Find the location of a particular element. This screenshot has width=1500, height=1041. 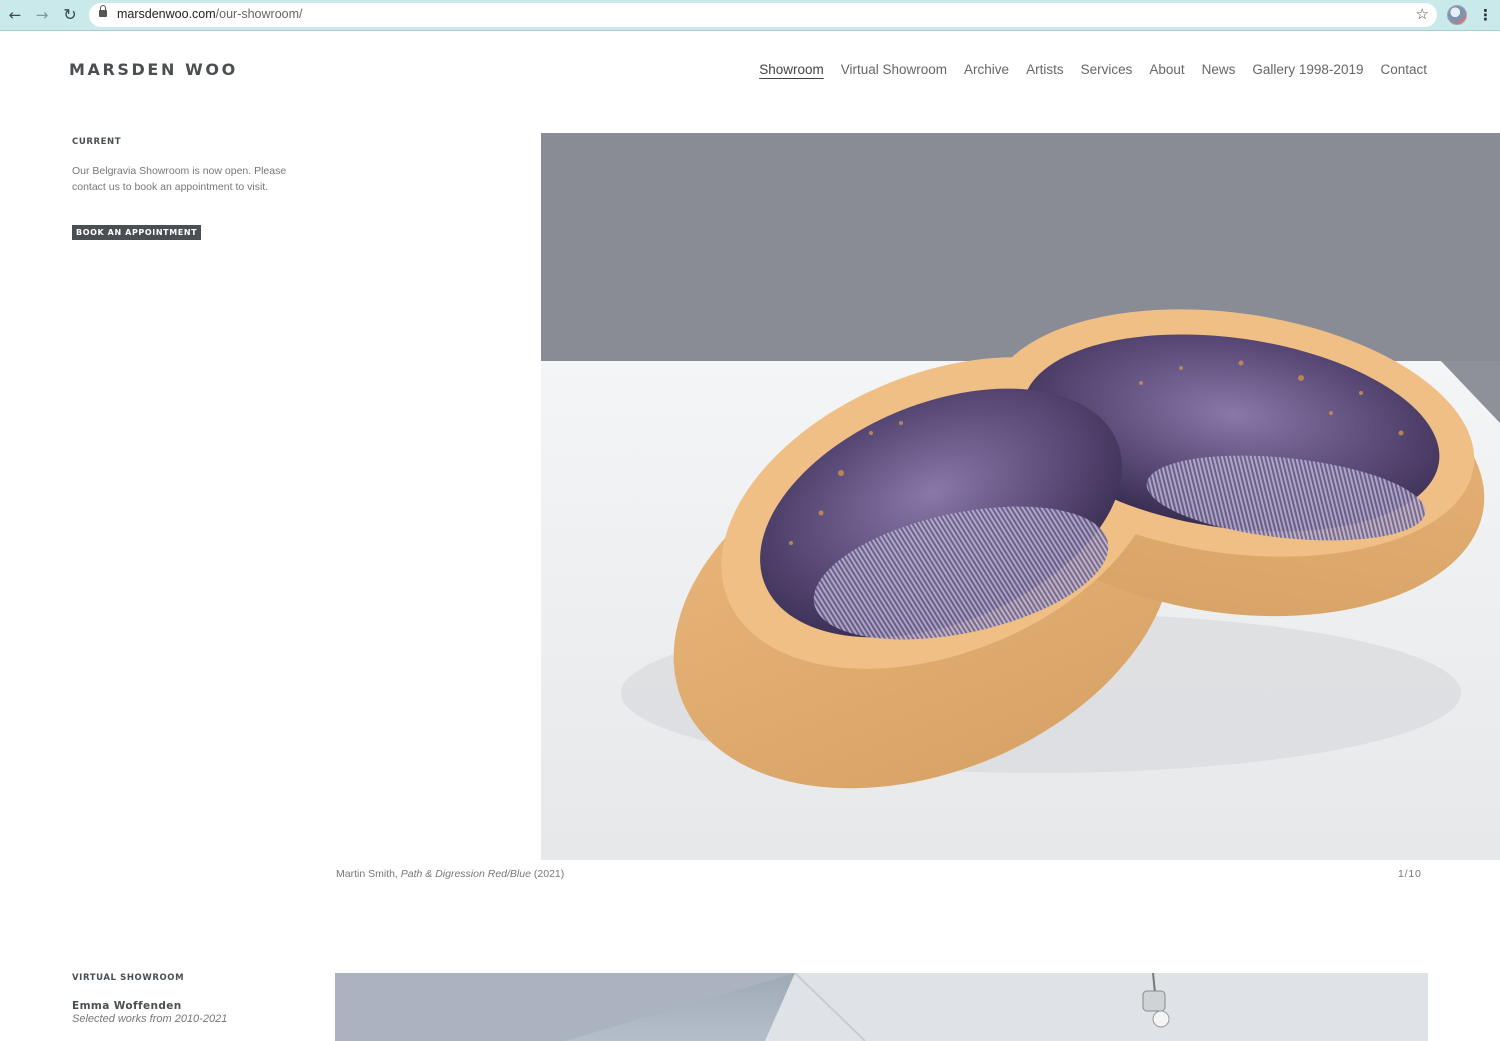

back-arrow-icon: ← is located at coordinates (15, 15).